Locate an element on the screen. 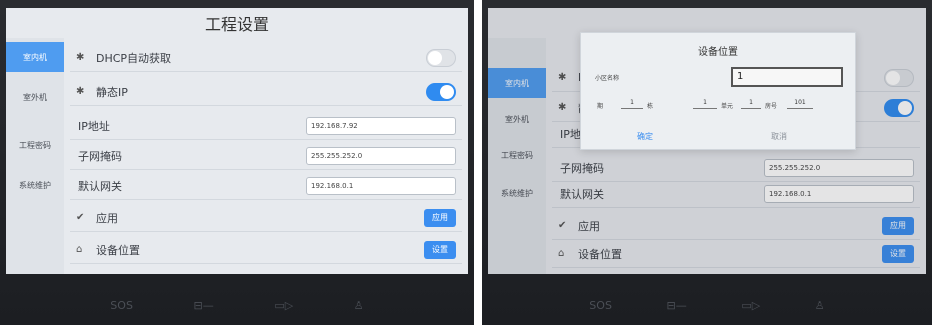  device-location-dialog: 设备位置 小区名称 1 期 1 栋 1 单元 1 房号 101 确定 取消 is located at coordinates (718, 91).